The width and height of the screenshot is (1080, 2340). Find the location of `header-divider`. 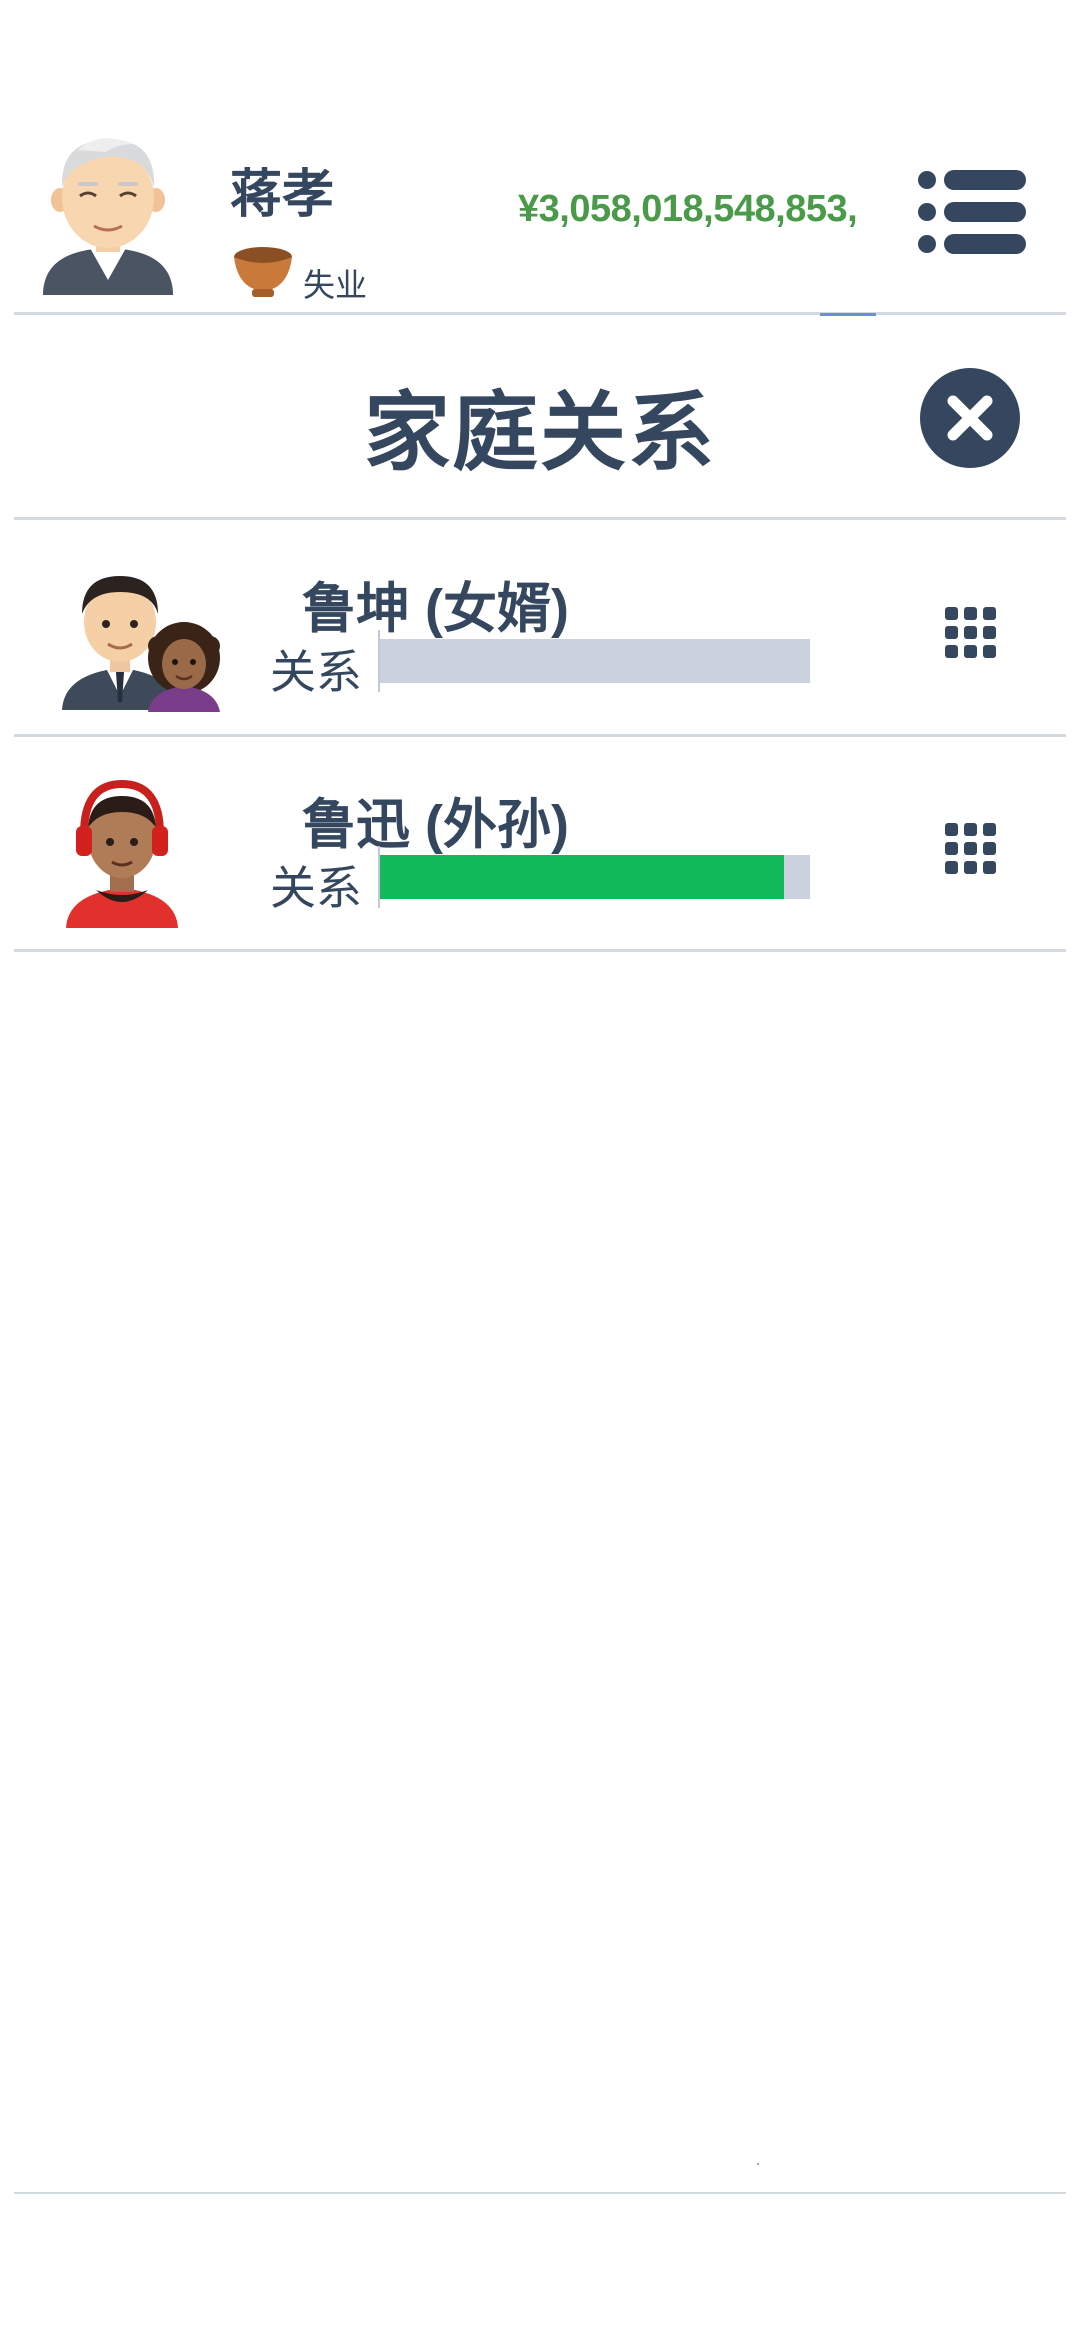

header-divider is located at coordinates (540, 313).